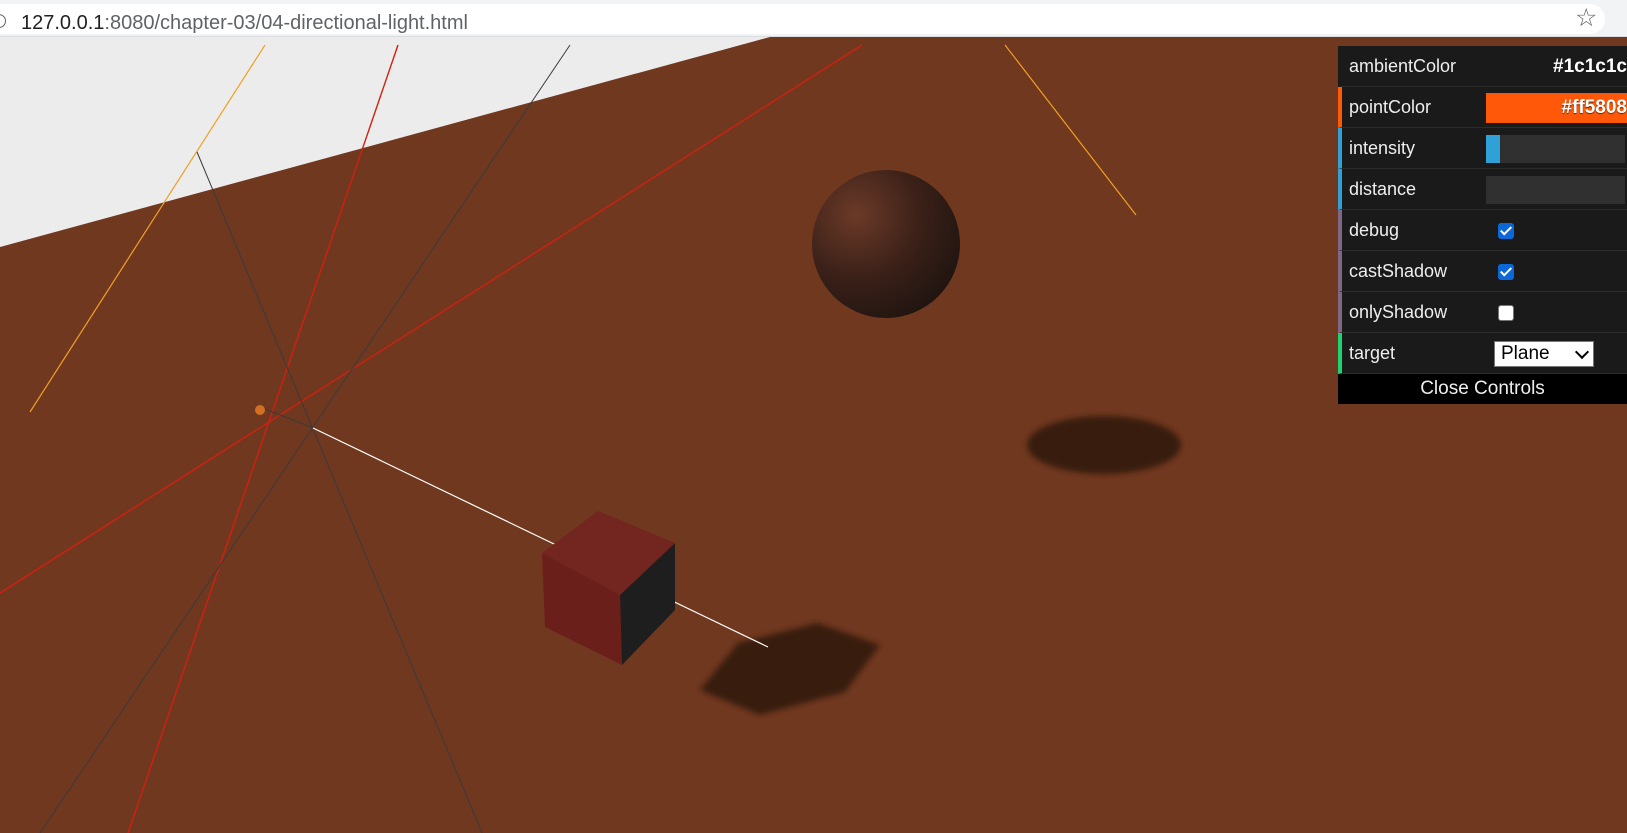  I want to click on light-source-dot, so click(260, 410).